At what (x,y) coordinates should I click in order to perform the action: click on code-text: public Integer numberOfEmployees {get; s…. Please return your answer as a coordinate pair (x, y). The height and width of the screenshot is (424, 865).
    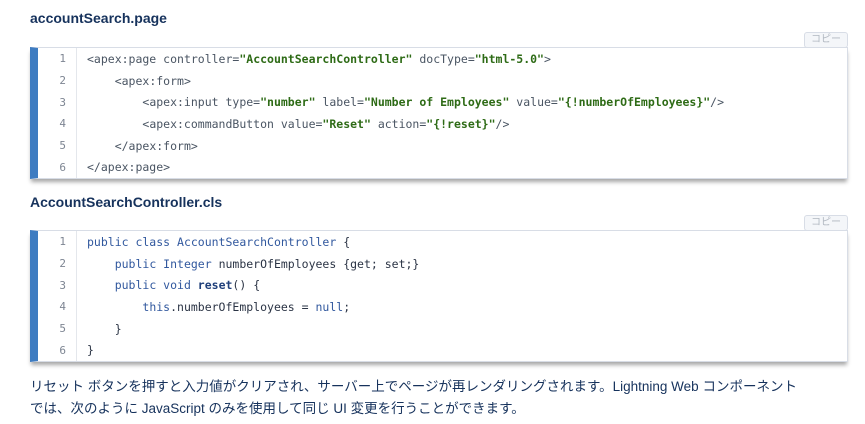
    Looking at the image, I should click on (248, 263).